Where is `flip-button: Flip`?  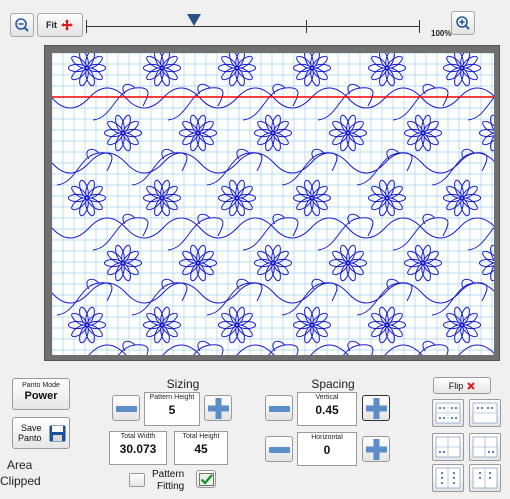 flip-button: Flip is located at coordinates (462, 385).